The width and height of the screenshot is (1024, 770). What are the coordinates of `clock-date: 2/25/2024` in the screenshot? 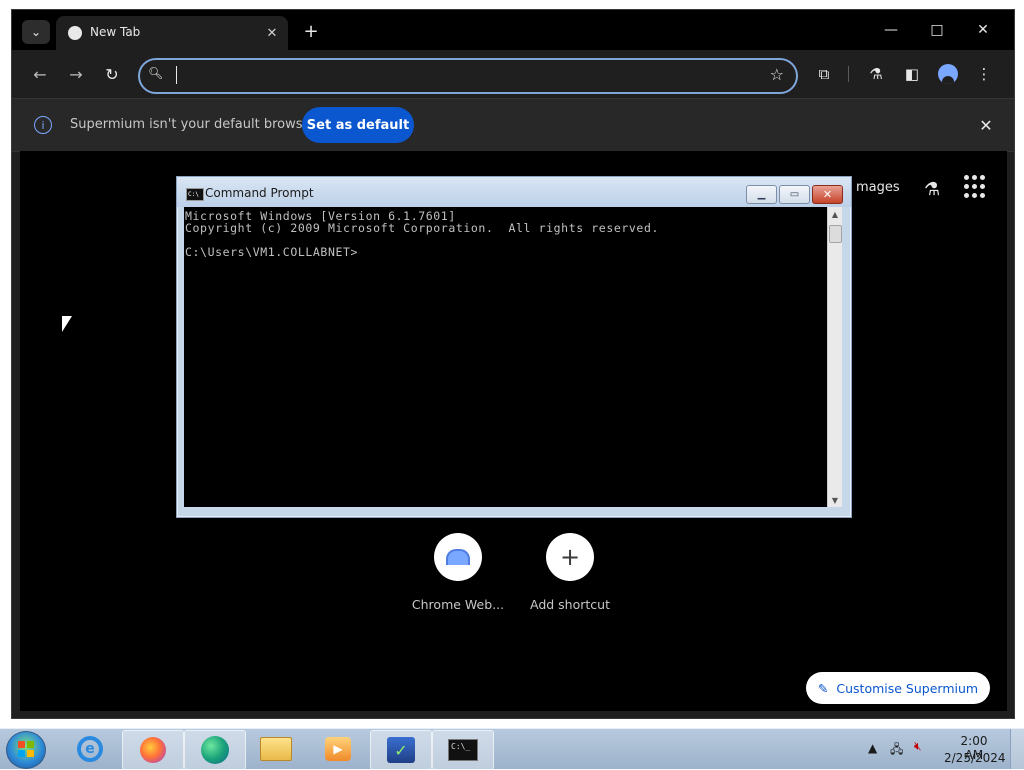 It's located at (975, 758).